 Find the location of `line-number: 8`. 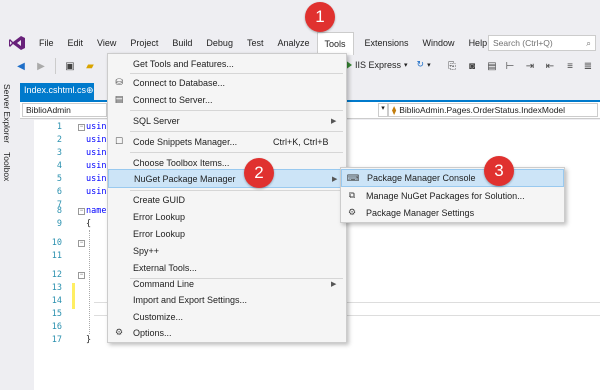

line-number: 8 is located at coordinates (59, 211).